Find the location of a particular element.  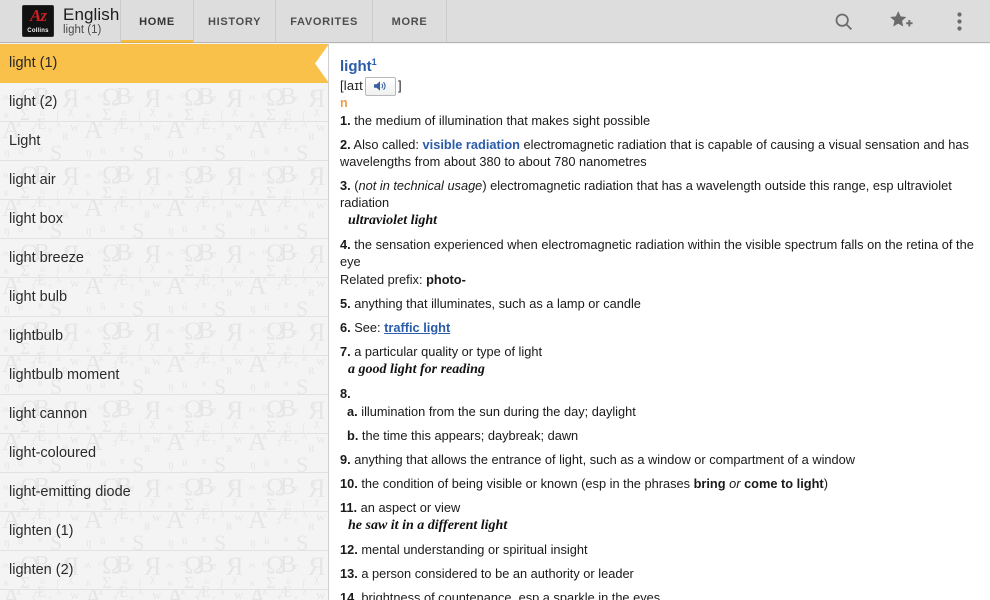

word-label: lighten (2) is located at coordinates (41, 570).